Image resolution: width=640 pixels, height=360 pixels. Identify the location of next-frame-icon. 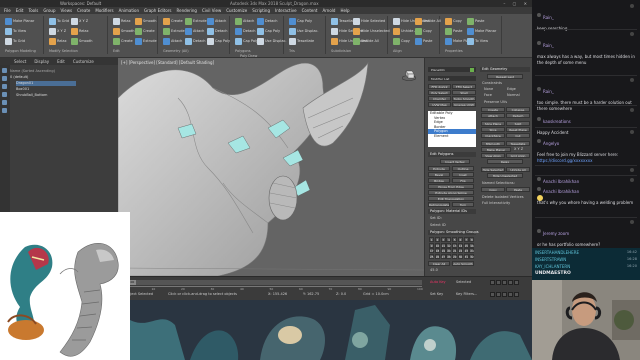
(510, 282).